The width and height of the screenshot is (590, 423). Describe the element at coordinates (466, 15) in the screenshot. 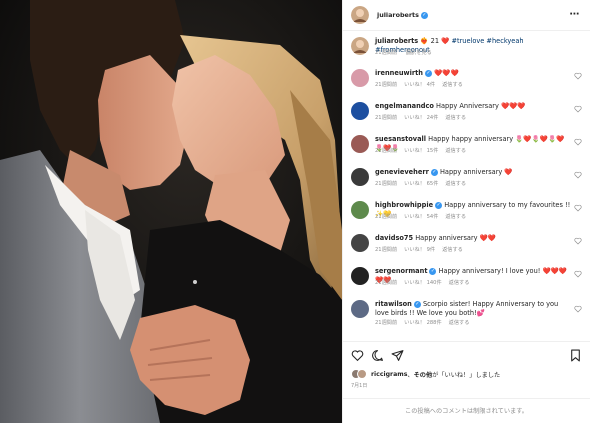

I see `post-header: juliaroberts ✓ ⋯` at that location.